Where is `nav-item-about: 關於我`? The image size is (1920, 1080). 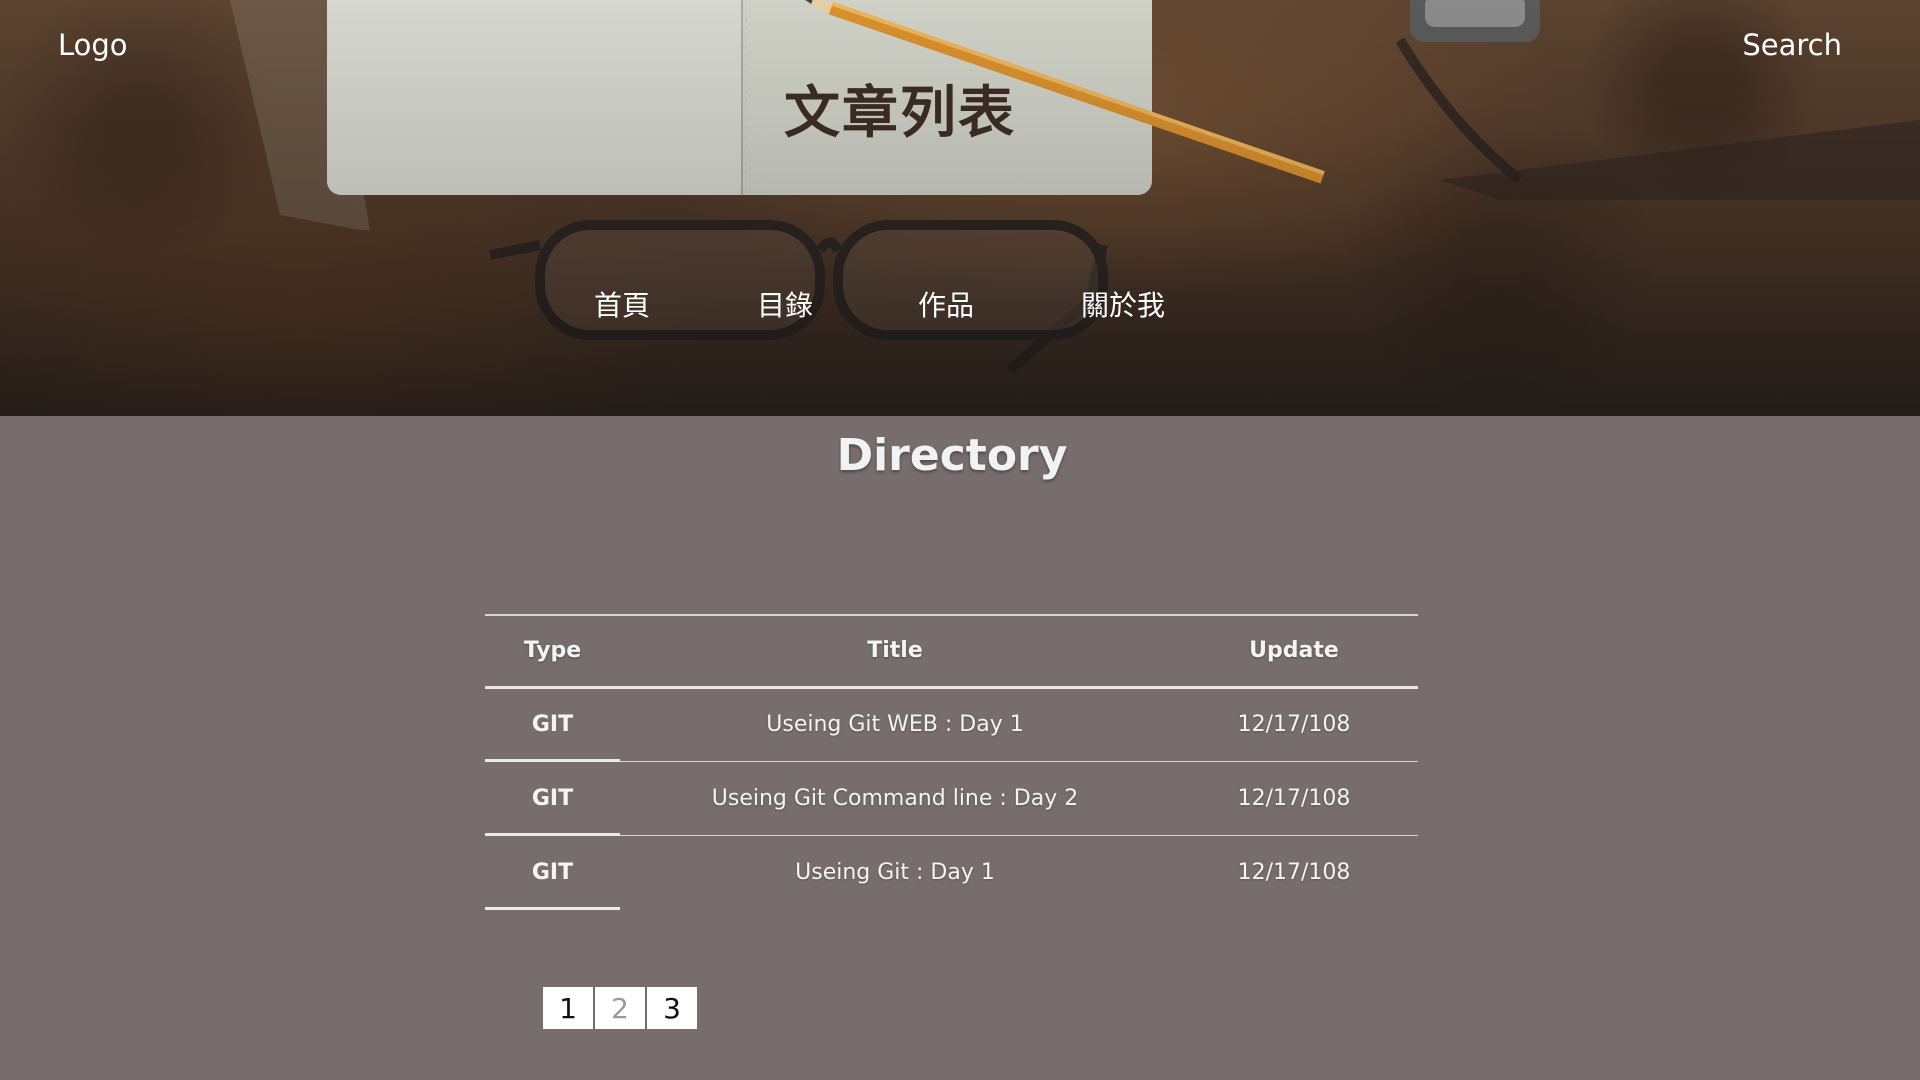
nav-item-about: 關於我 is located at coordinates (1123, 304).